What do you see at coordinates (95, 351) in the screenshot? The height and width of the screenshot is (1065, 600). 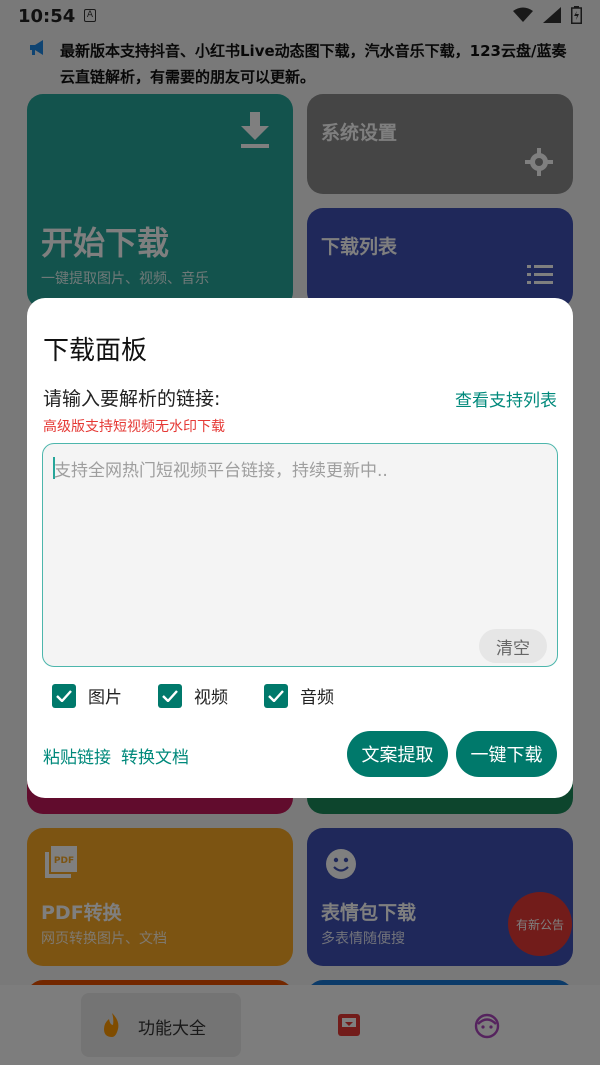 I see `dialog-title: 下载面板` at bounding box center [95, 351].